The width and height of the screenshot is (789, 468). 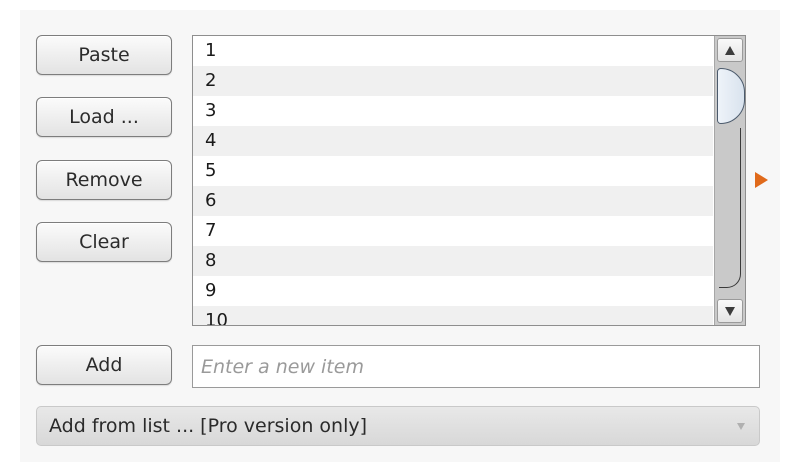 What do you see at coordinates (476, 366) in the screenshot?
I see `new-item-input` at bounding box center [476, 366].